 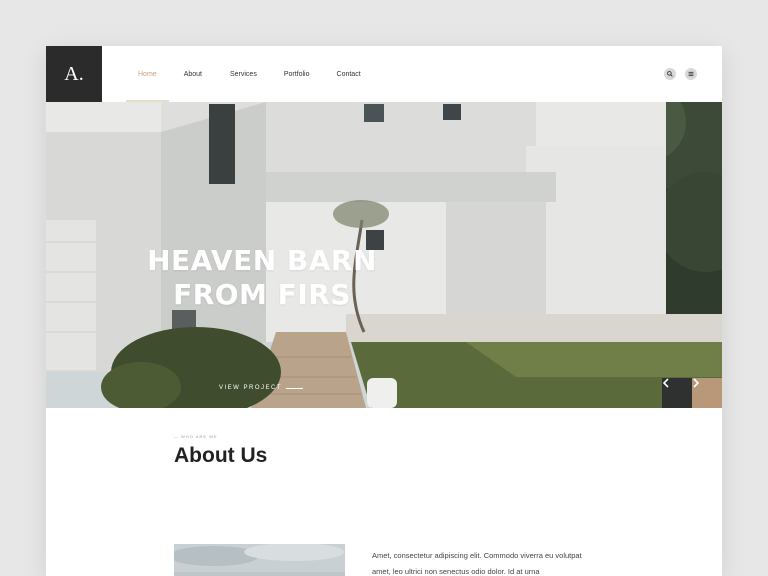 I want to click on nav-item-about: About, so click(x=193, y=74).